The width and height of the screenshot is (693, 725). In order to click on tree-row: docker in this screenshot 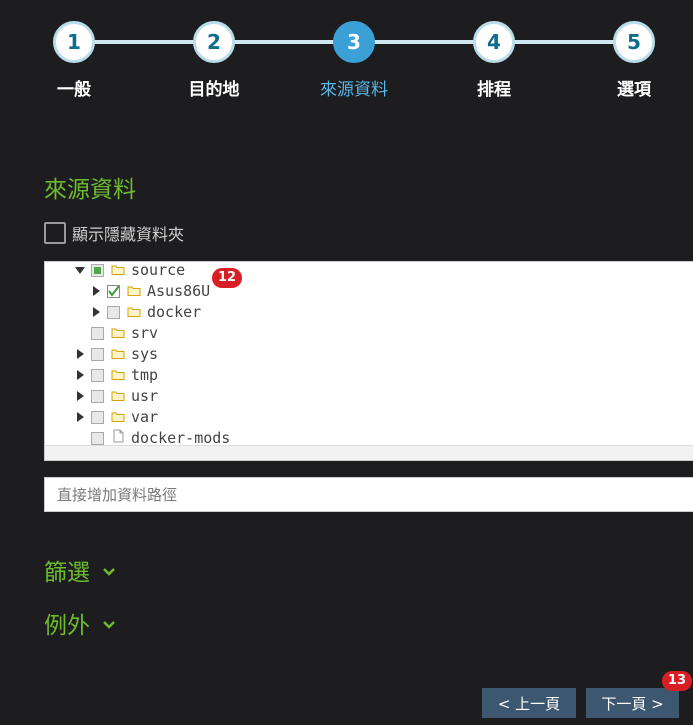, I will do `click(146, 312)`.